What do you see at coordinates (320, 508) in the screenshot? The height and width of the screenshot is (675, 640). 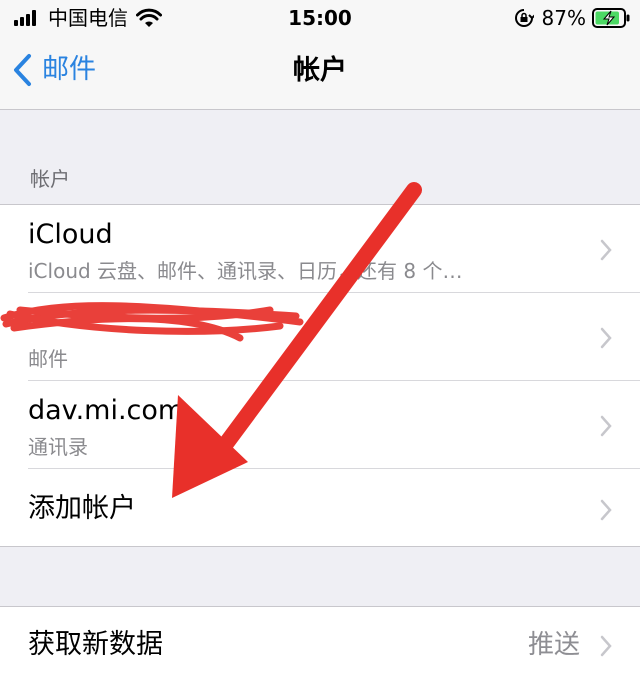 I see `add-account-row: 添加帐户` at bounding box center [320, 508].